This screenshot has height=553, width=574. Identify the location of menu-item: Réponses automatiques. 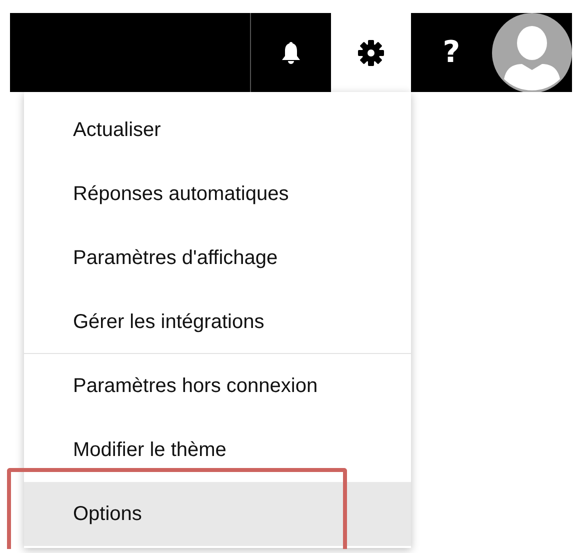
(217, 194).